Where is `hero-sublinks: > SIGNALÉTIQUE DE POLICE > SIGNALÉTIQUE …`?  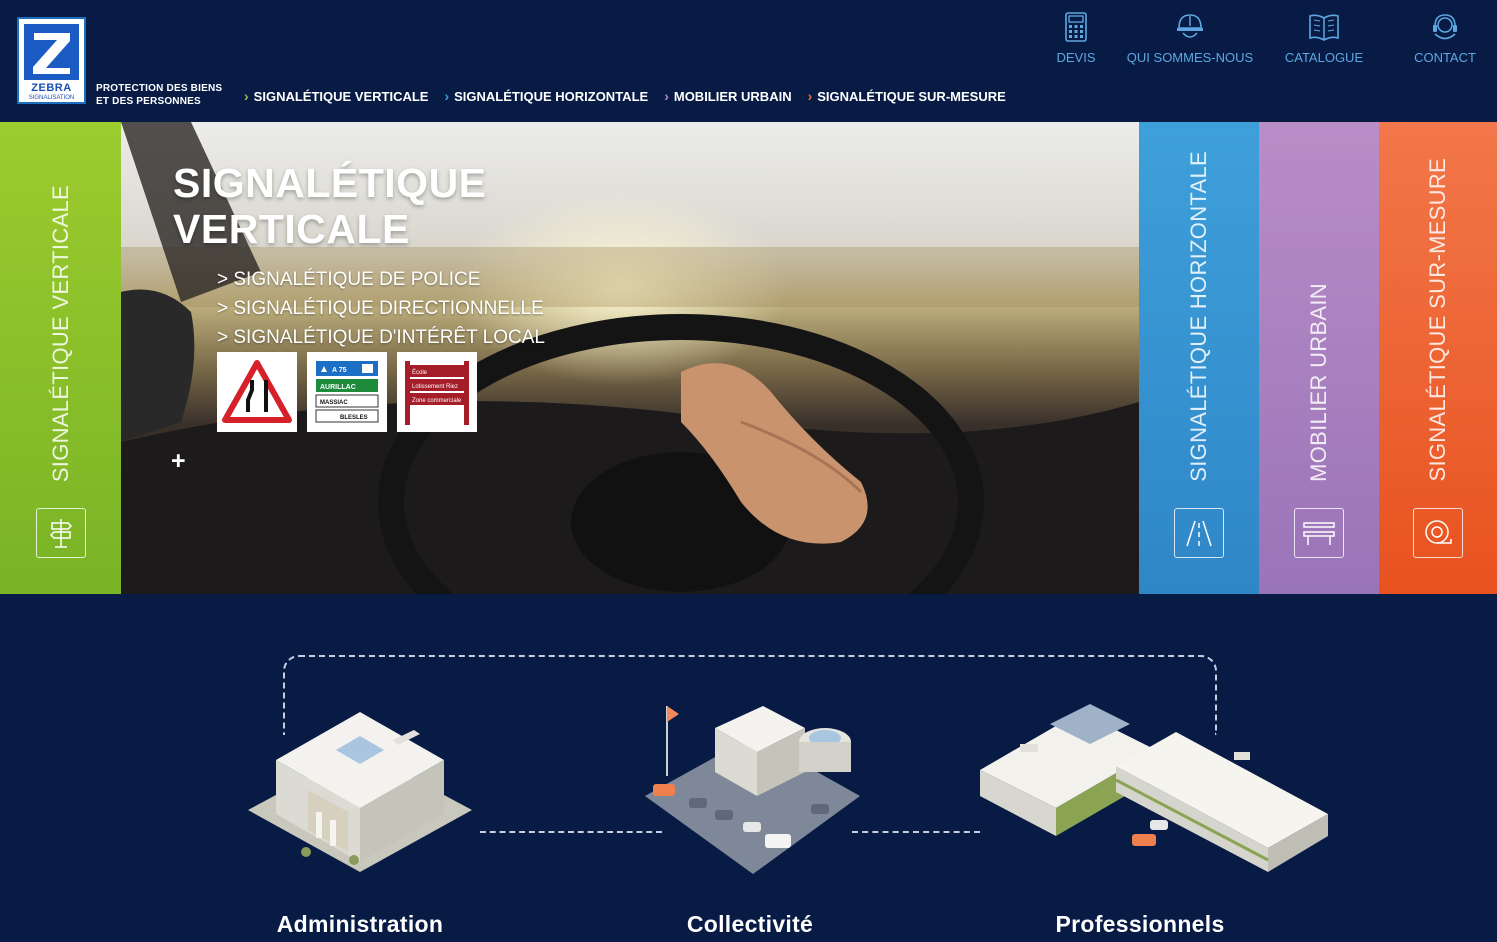
hero-sublinks: > SIGNALÉTIQUE DE POLICE > SIGNALÉTIQUE … is located at coordinates (381, 308).